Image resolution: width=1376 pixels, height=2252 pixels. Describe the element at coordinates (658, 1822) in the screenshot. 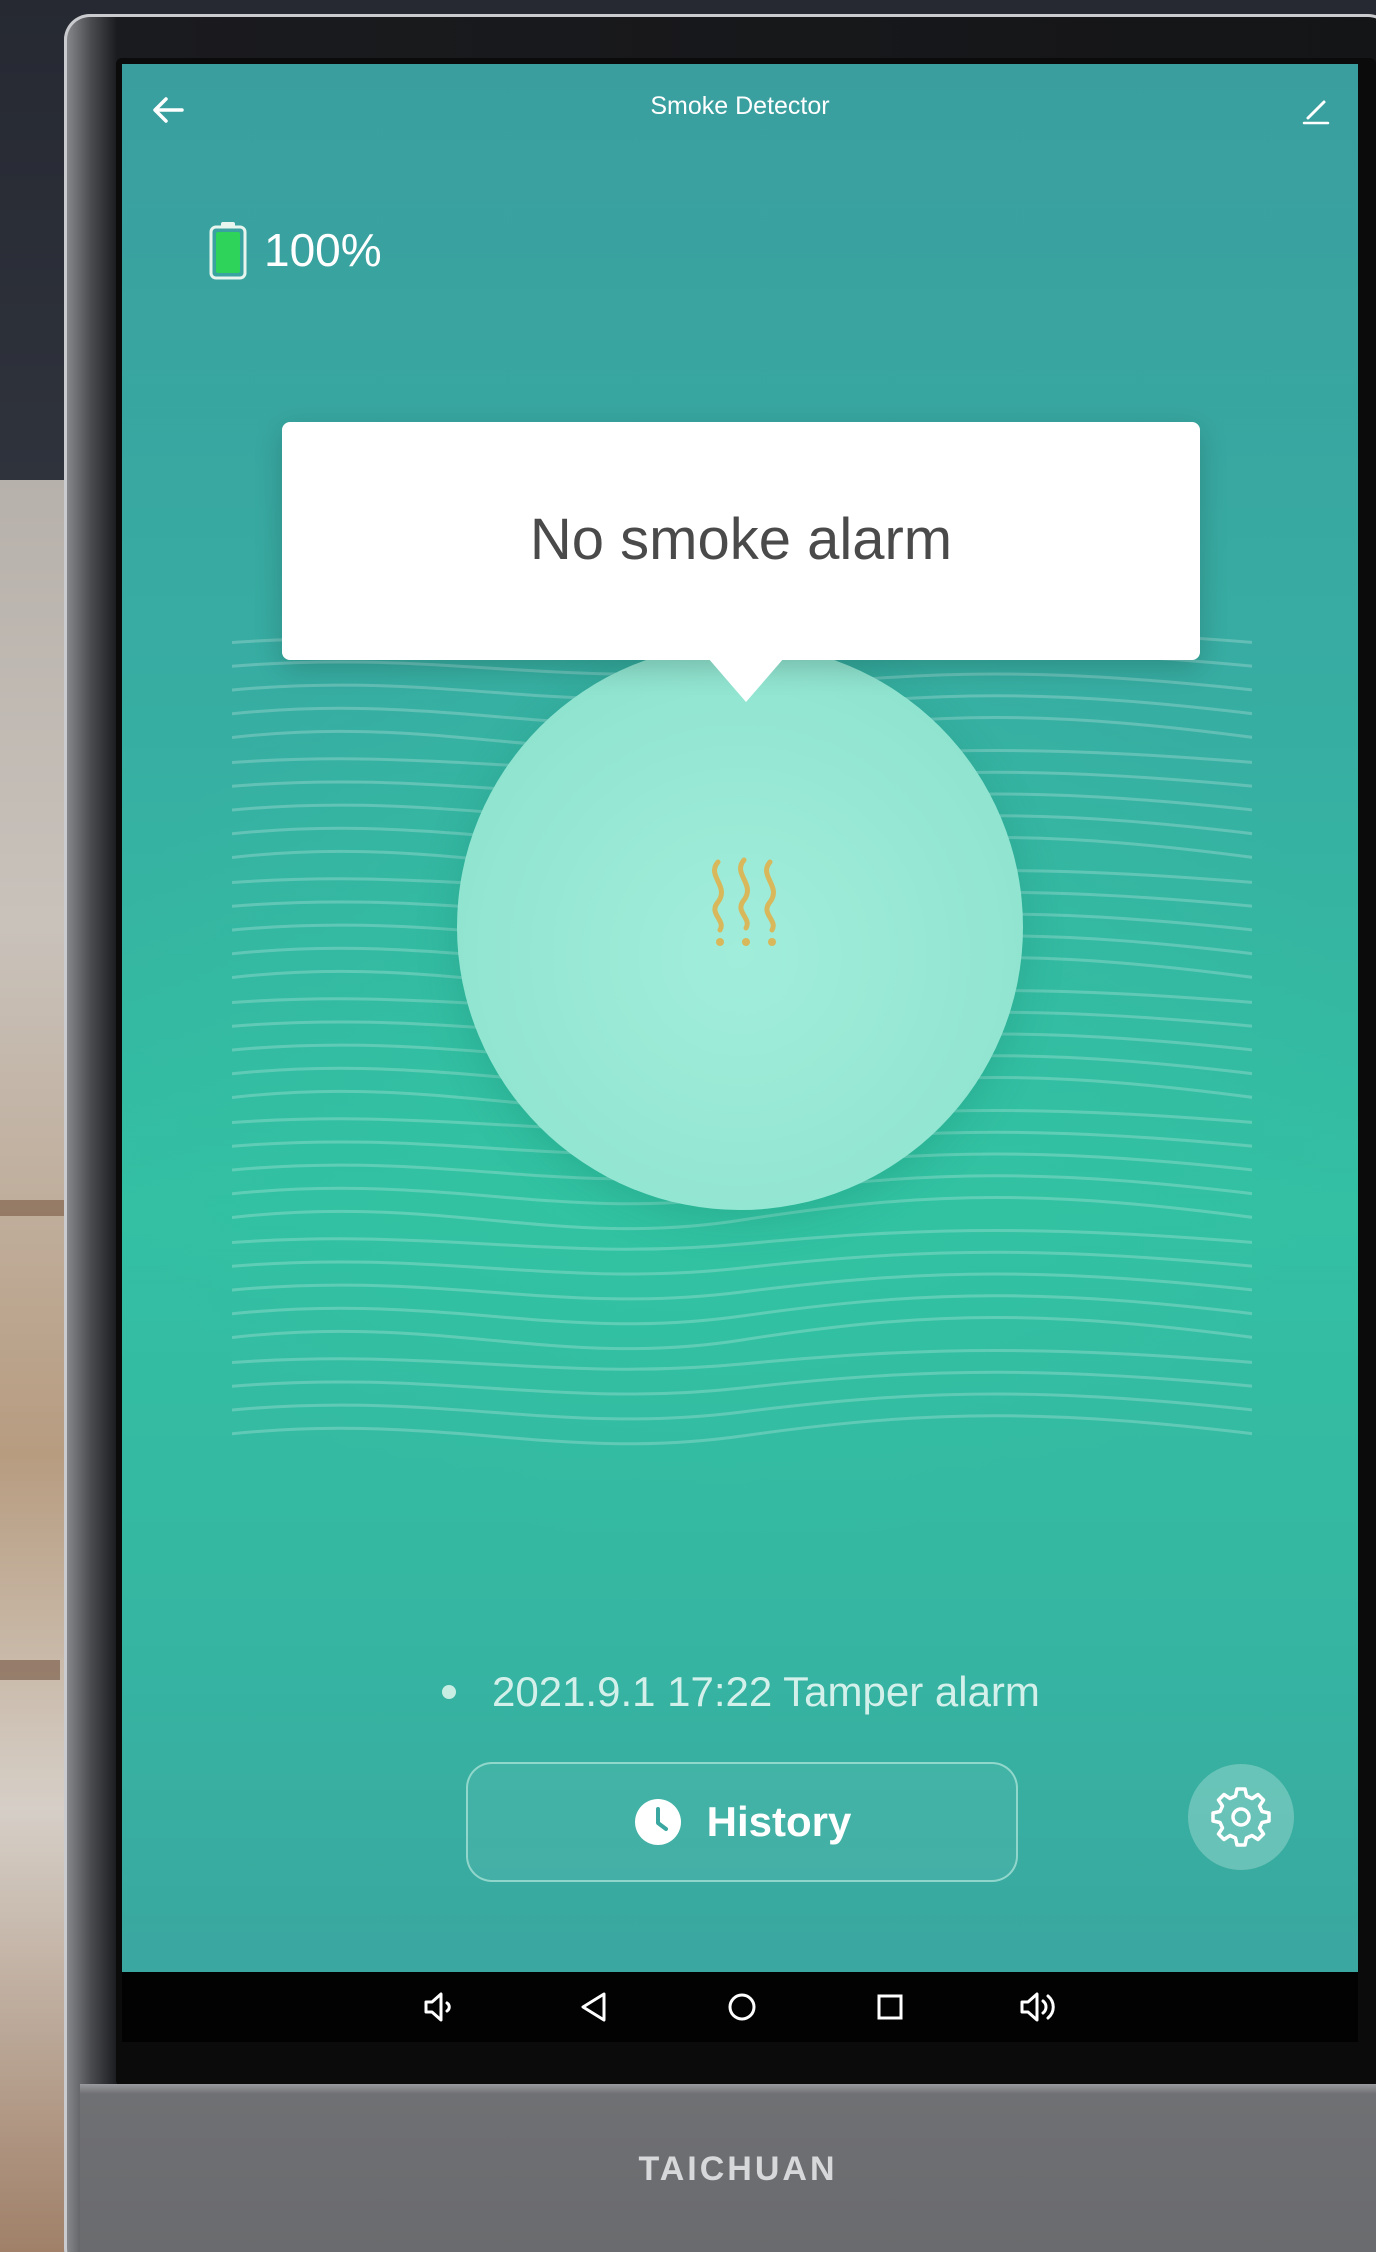

I see `clock-icon` at that location.